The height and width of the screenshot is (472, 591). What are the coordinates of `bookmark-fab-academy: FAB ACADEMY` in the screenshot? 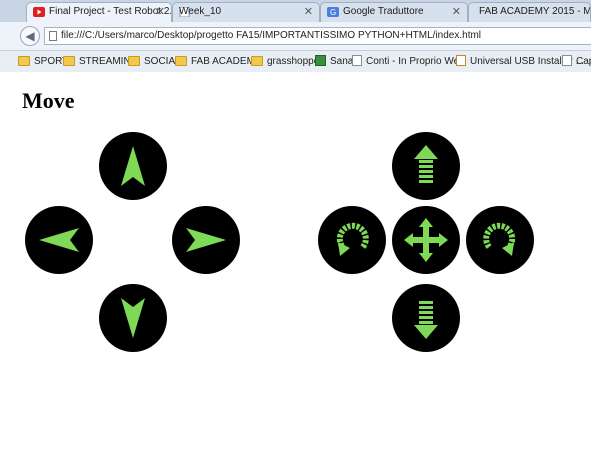 It's located at (218, 61).